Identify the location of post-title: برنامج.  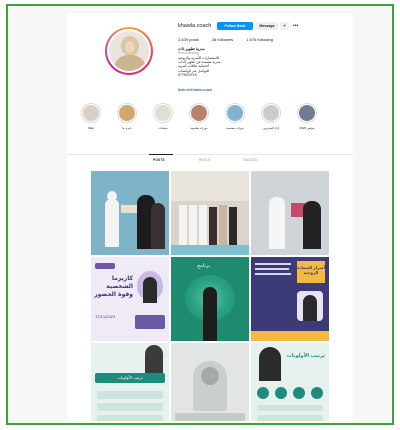
(203, 266).